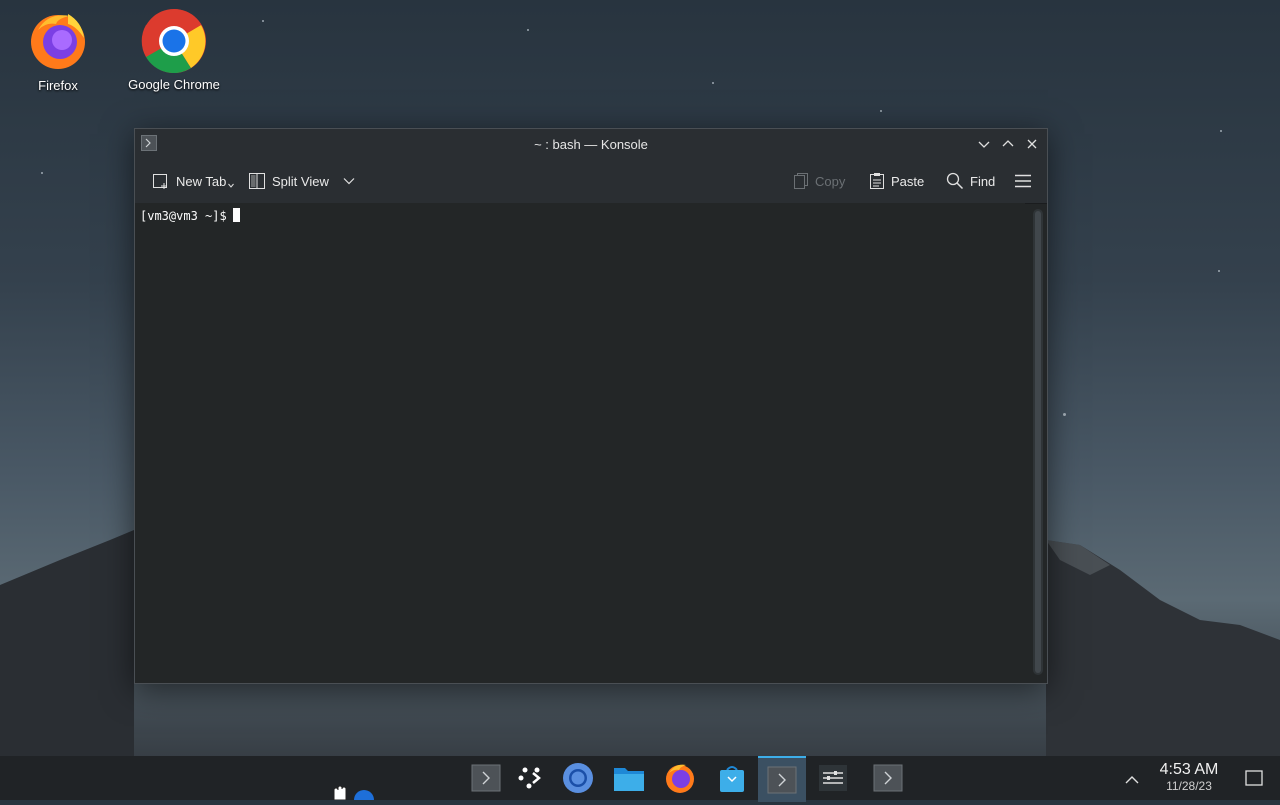  I want to click on taskbar-files, so click(629, 778).